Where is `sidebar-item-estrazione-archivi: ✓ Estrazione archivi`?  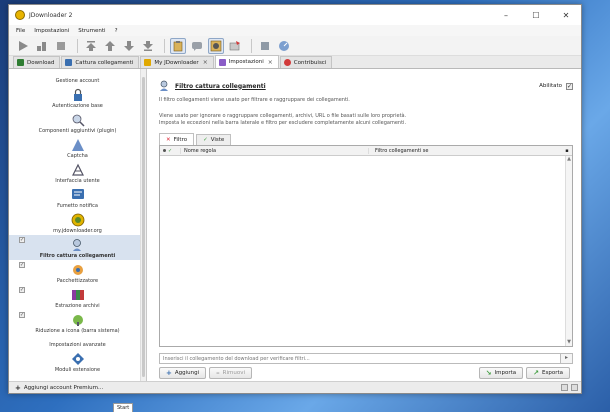 sidebar-item-estrazione-archivi: ✓ Estrazione archivi is located at coordinates (77, 297).